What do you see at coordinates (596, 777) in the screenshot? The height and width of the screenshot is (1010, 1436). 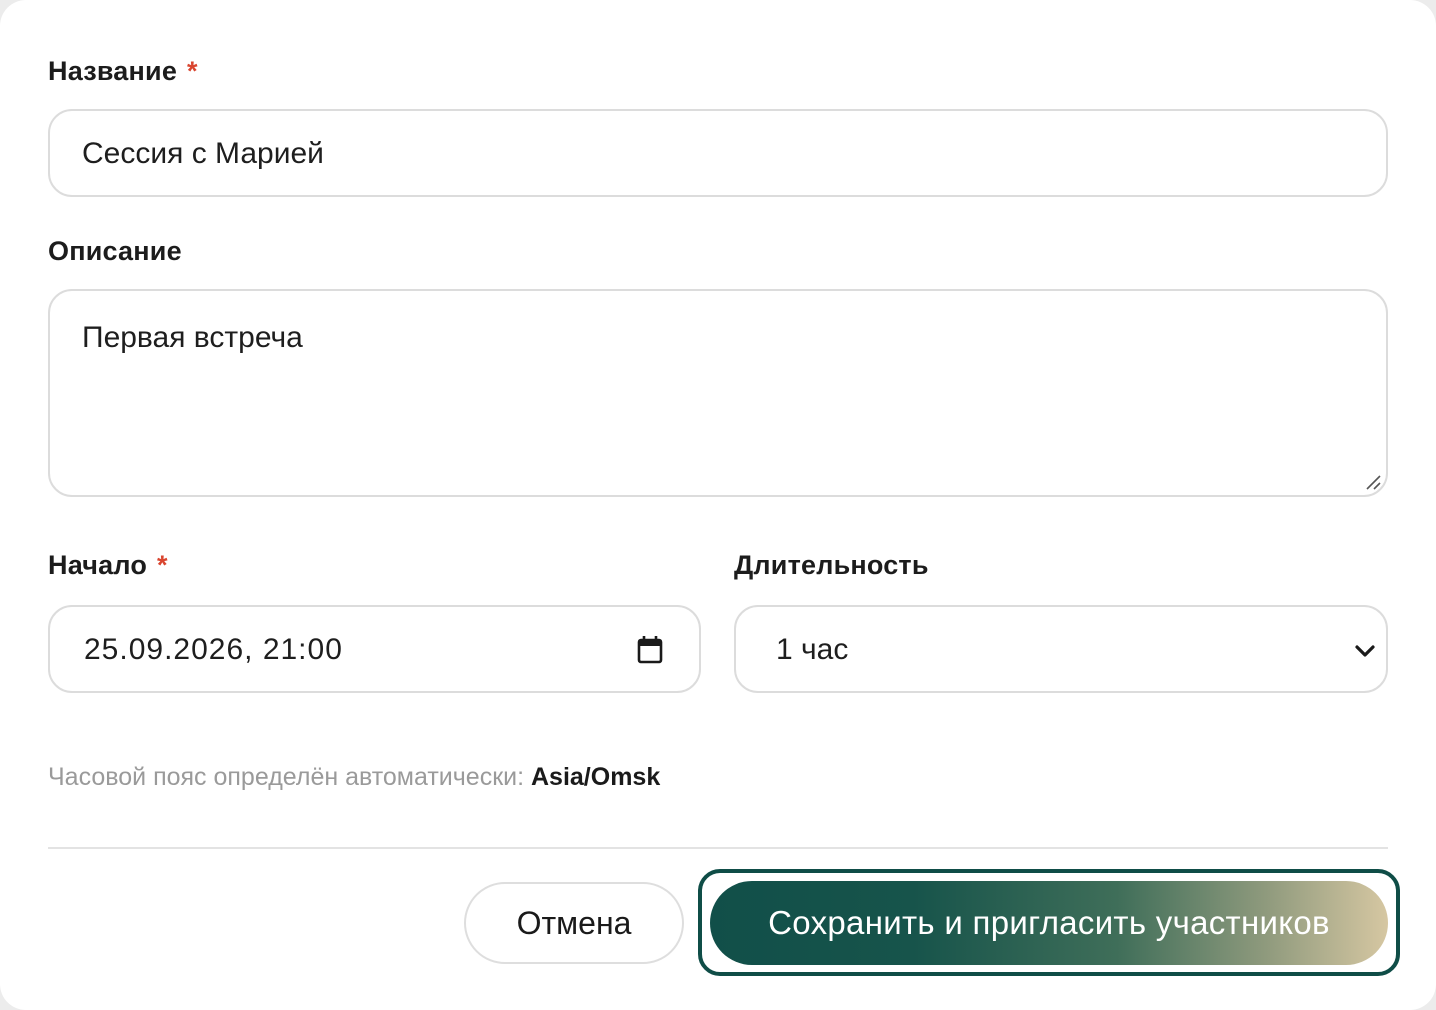 I see `timezone-value: Asia/Omsk` at bounding box center [596, 777].